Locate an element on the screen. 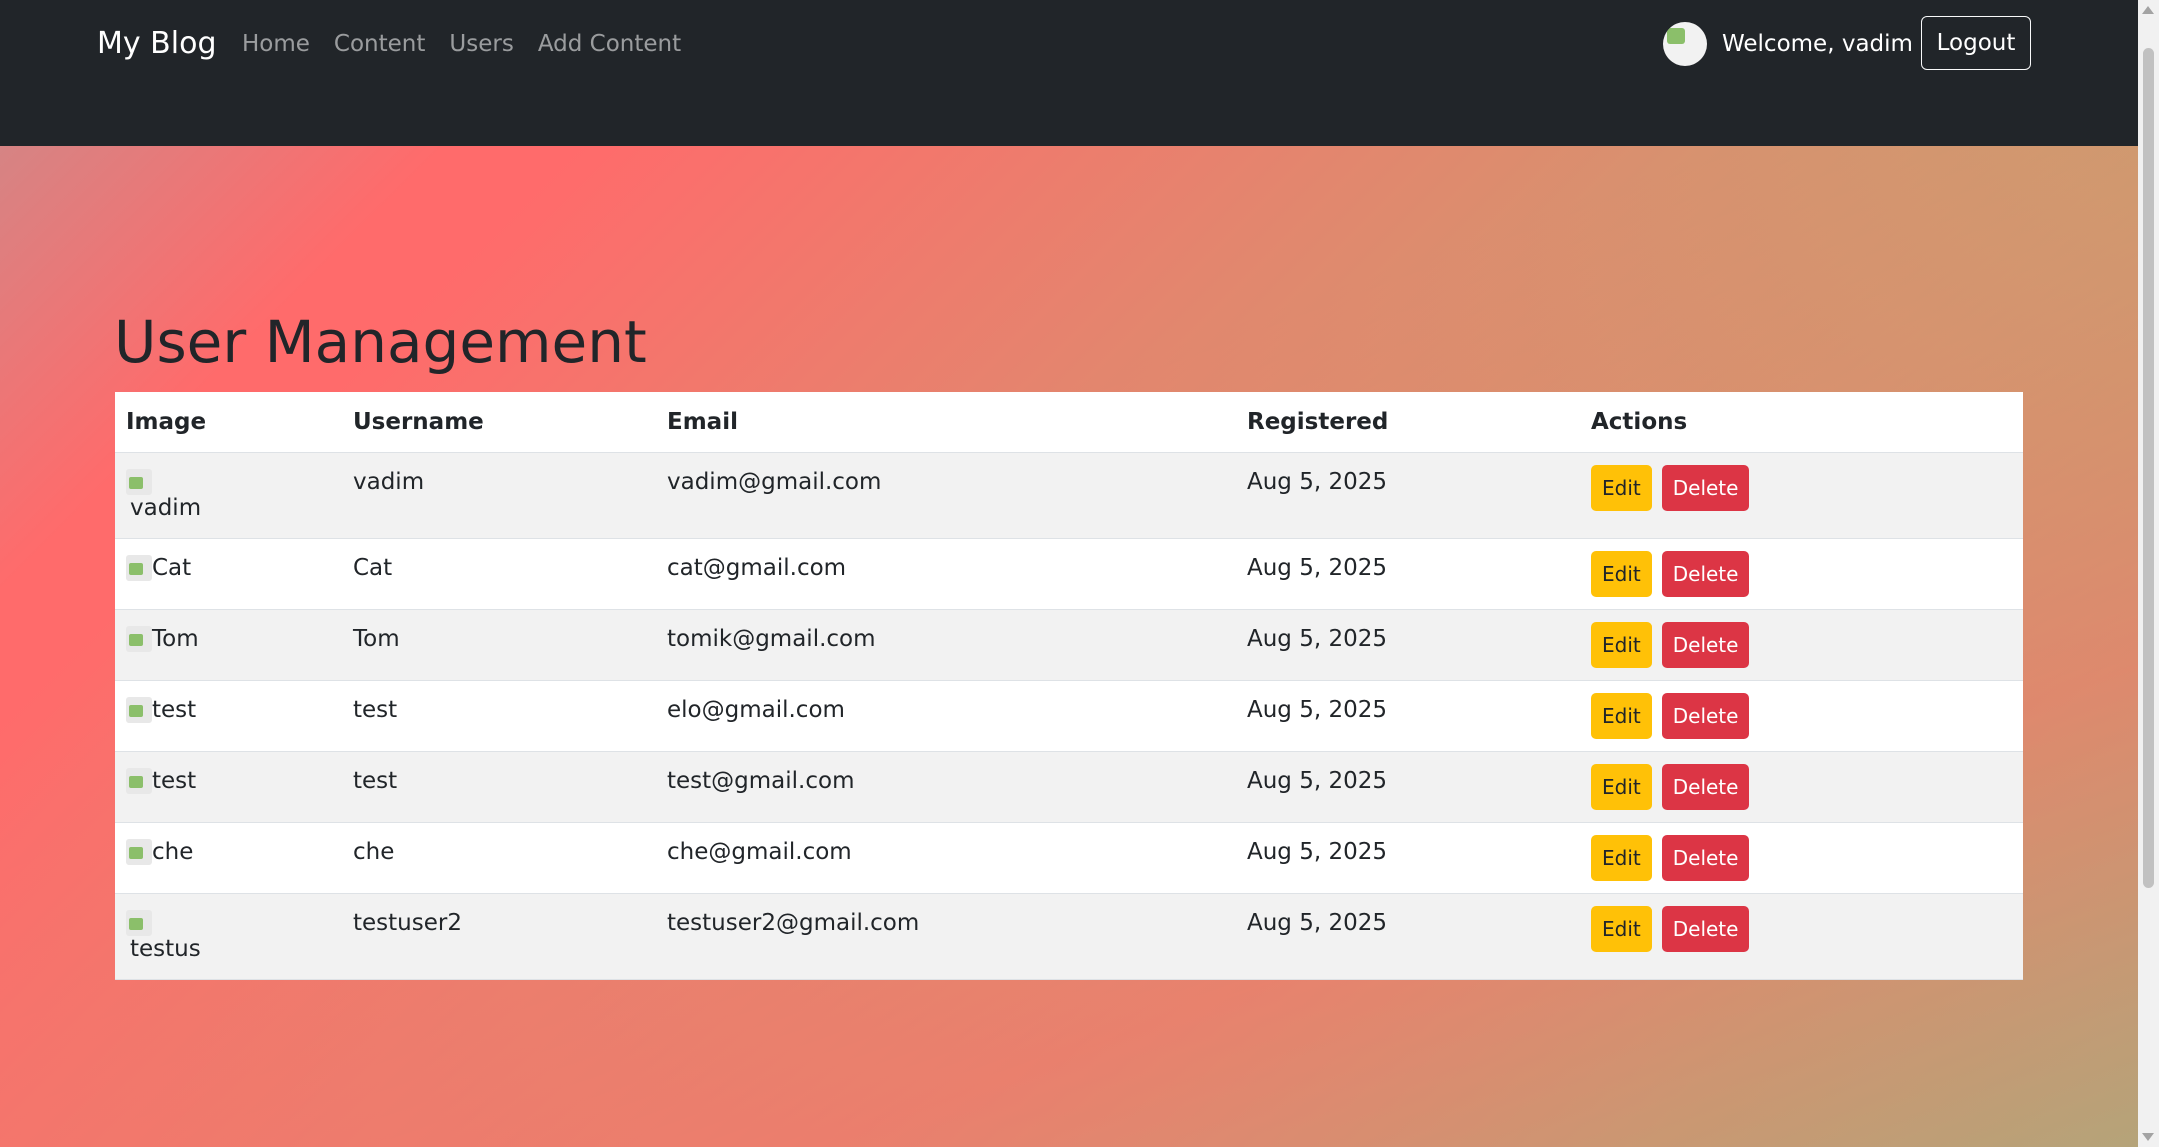  email-cell: elo@gmail.com is located at coordinates (946, 716).